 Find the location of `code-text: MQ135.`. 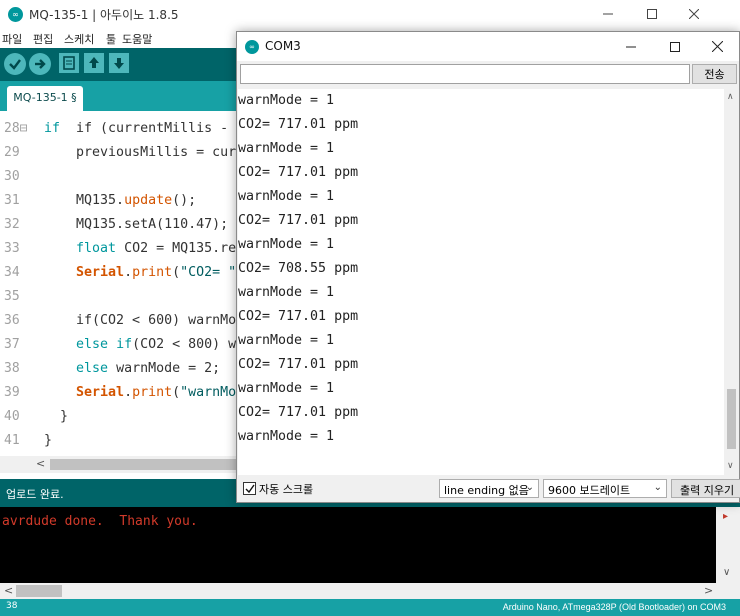

code-text: MQ135. is located at coordinates (84, 200).